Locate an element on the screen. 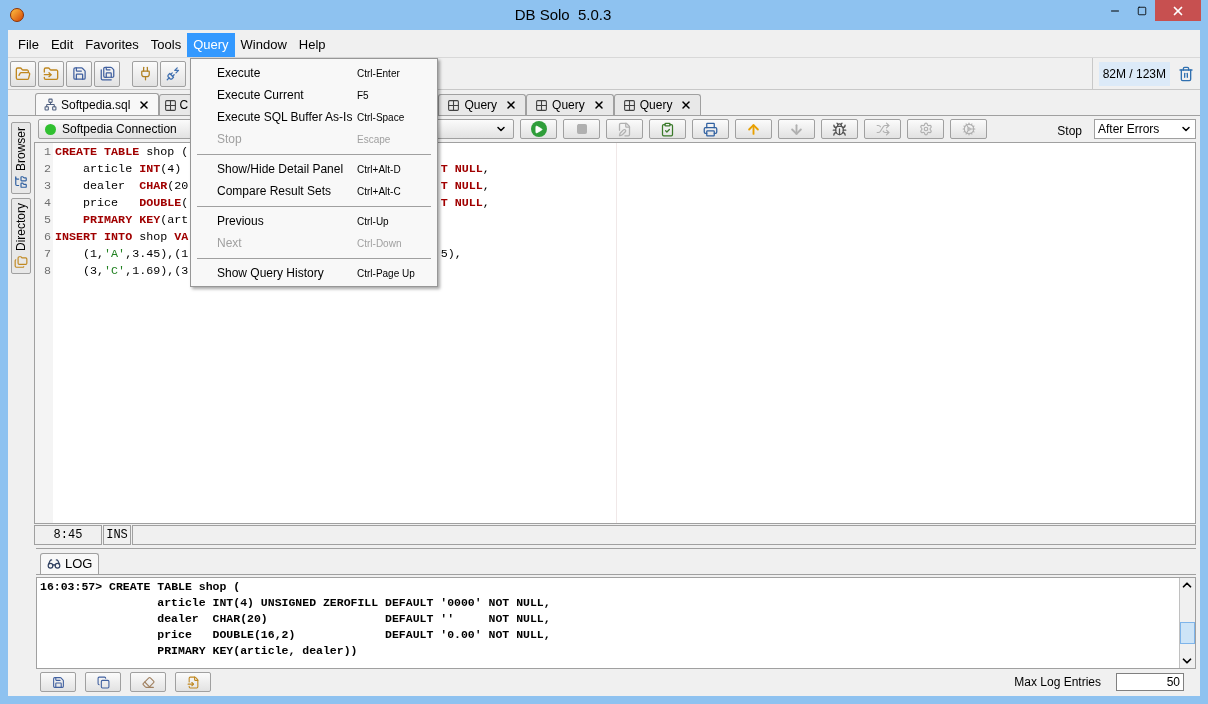 The height and width of the screenshot is (704, 1208). tab-label: Softpedia.sql is located at coordinates (96, 105).